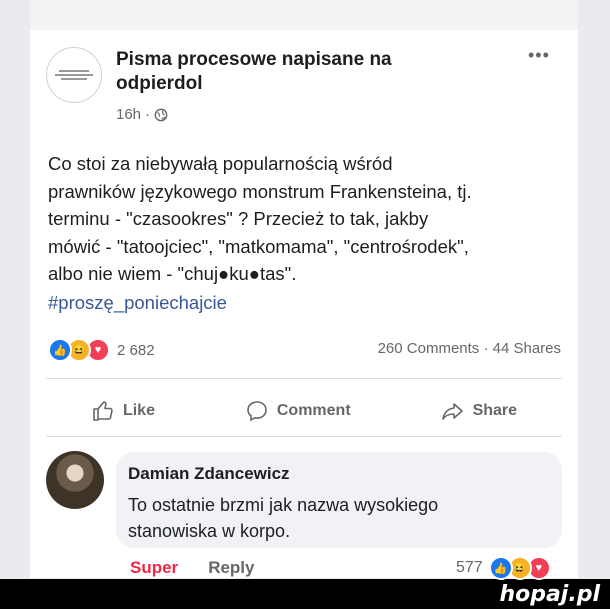 This screenshot has width=610, height=609. I want to click on like-button: Like, so click(123, 411).